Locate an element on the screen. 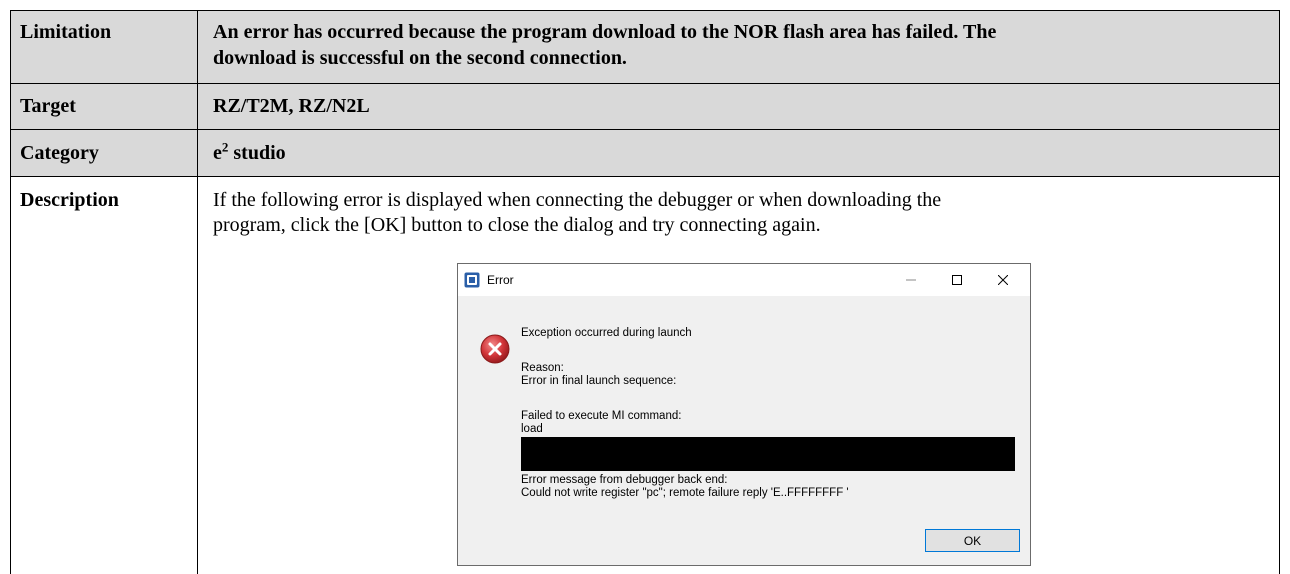 The height and width of the screenshot is (574, 1290). category-value: e2 studio is located at coordinates (249, 152).